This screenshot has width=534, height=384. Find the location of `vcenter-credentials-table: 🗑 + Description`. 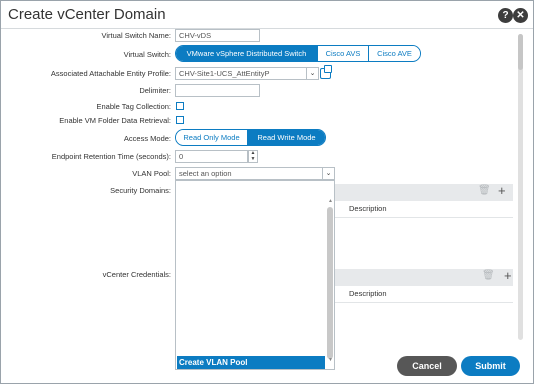

vcenter-credentials-table: 🗑 + Description is located at coordinates (424, 285).